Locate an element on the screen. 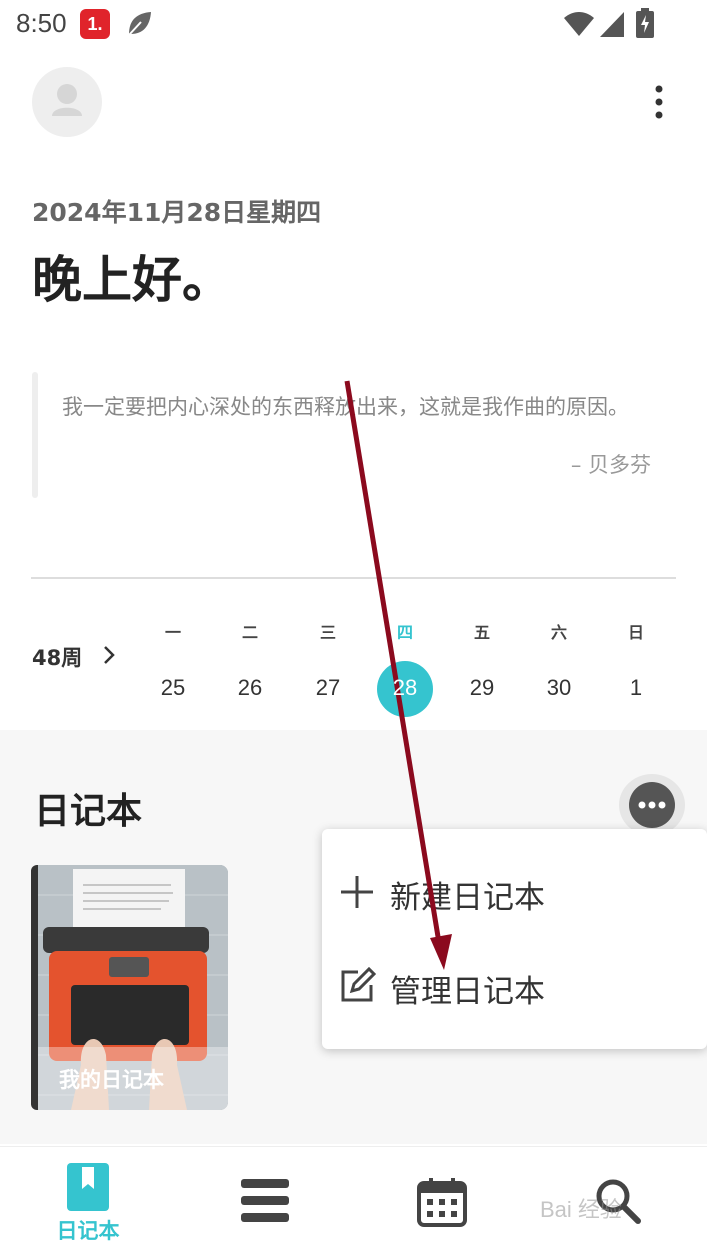 The width and height of the screenshot is (707, 1257). quote-author: – 贝多芬 is located at coordinates (610, 465).